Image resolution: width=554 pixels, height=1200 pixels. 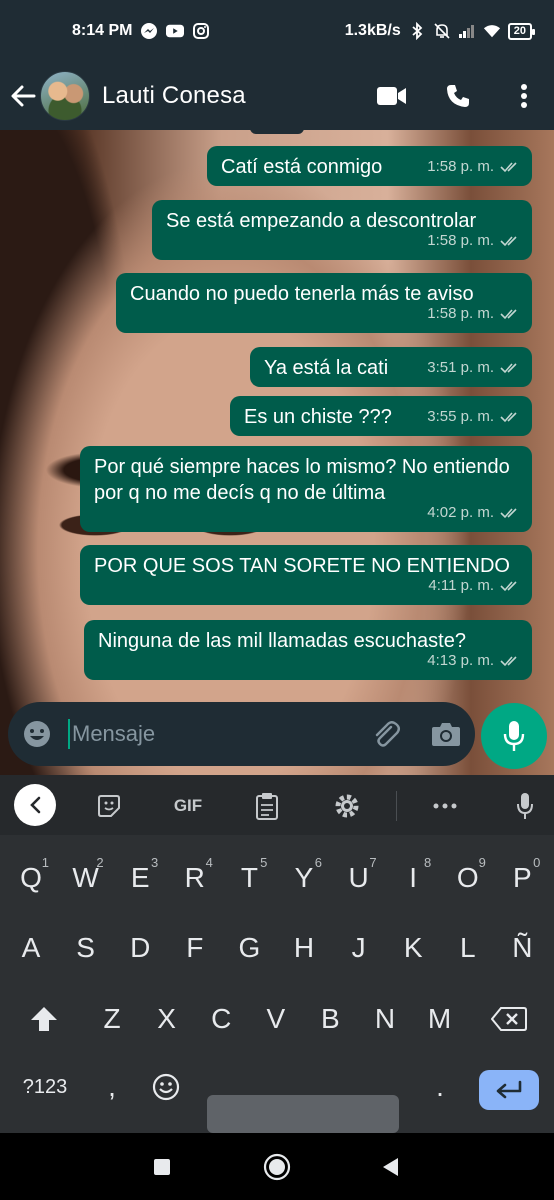 I want to click on wifi-icon, so click(x=492, y=31).